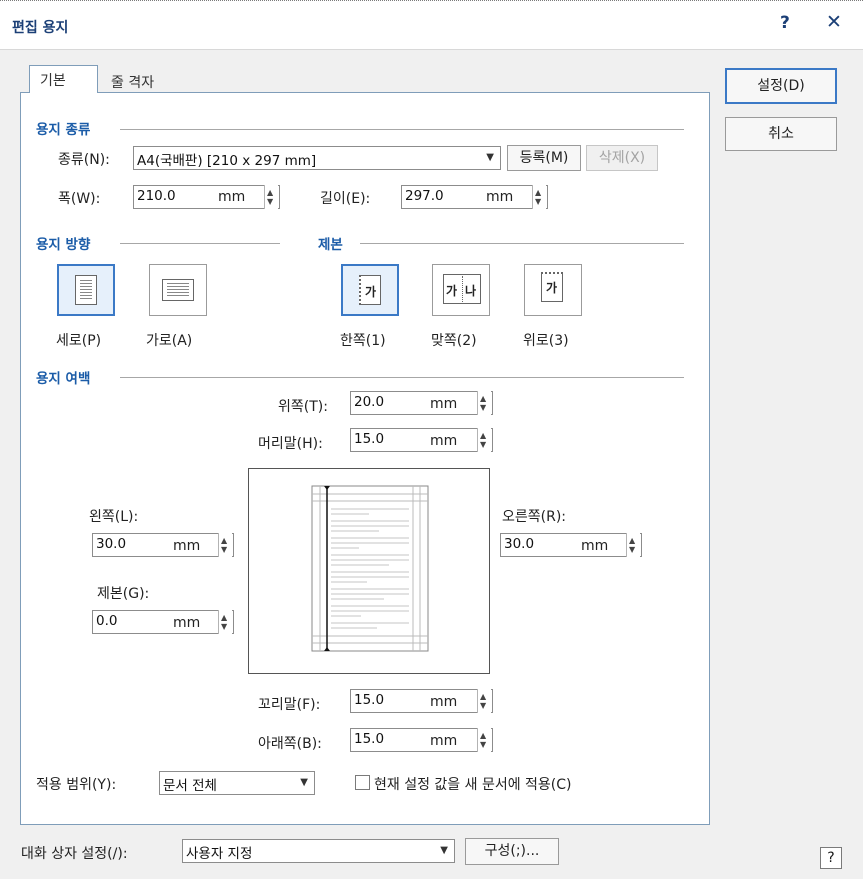 This screenshot has width=863, height=879. Describe the element at coordinates (163, 545) in the screenshot. I see `left-margin-input: 30.0` at that location.